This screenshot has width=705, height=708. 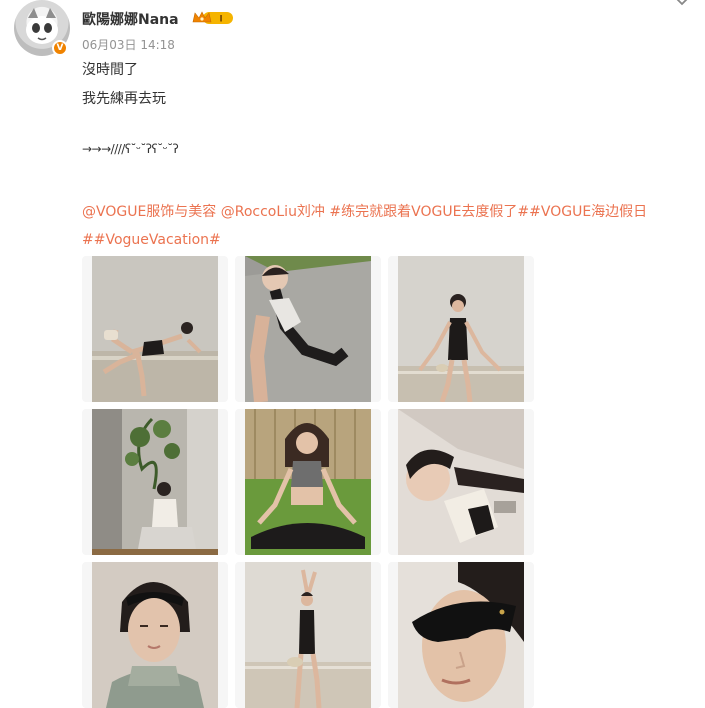 What do you see at coordinates (220, 20) in the screenshot?
I see `level-number: I` at bounding box center [220, 20].